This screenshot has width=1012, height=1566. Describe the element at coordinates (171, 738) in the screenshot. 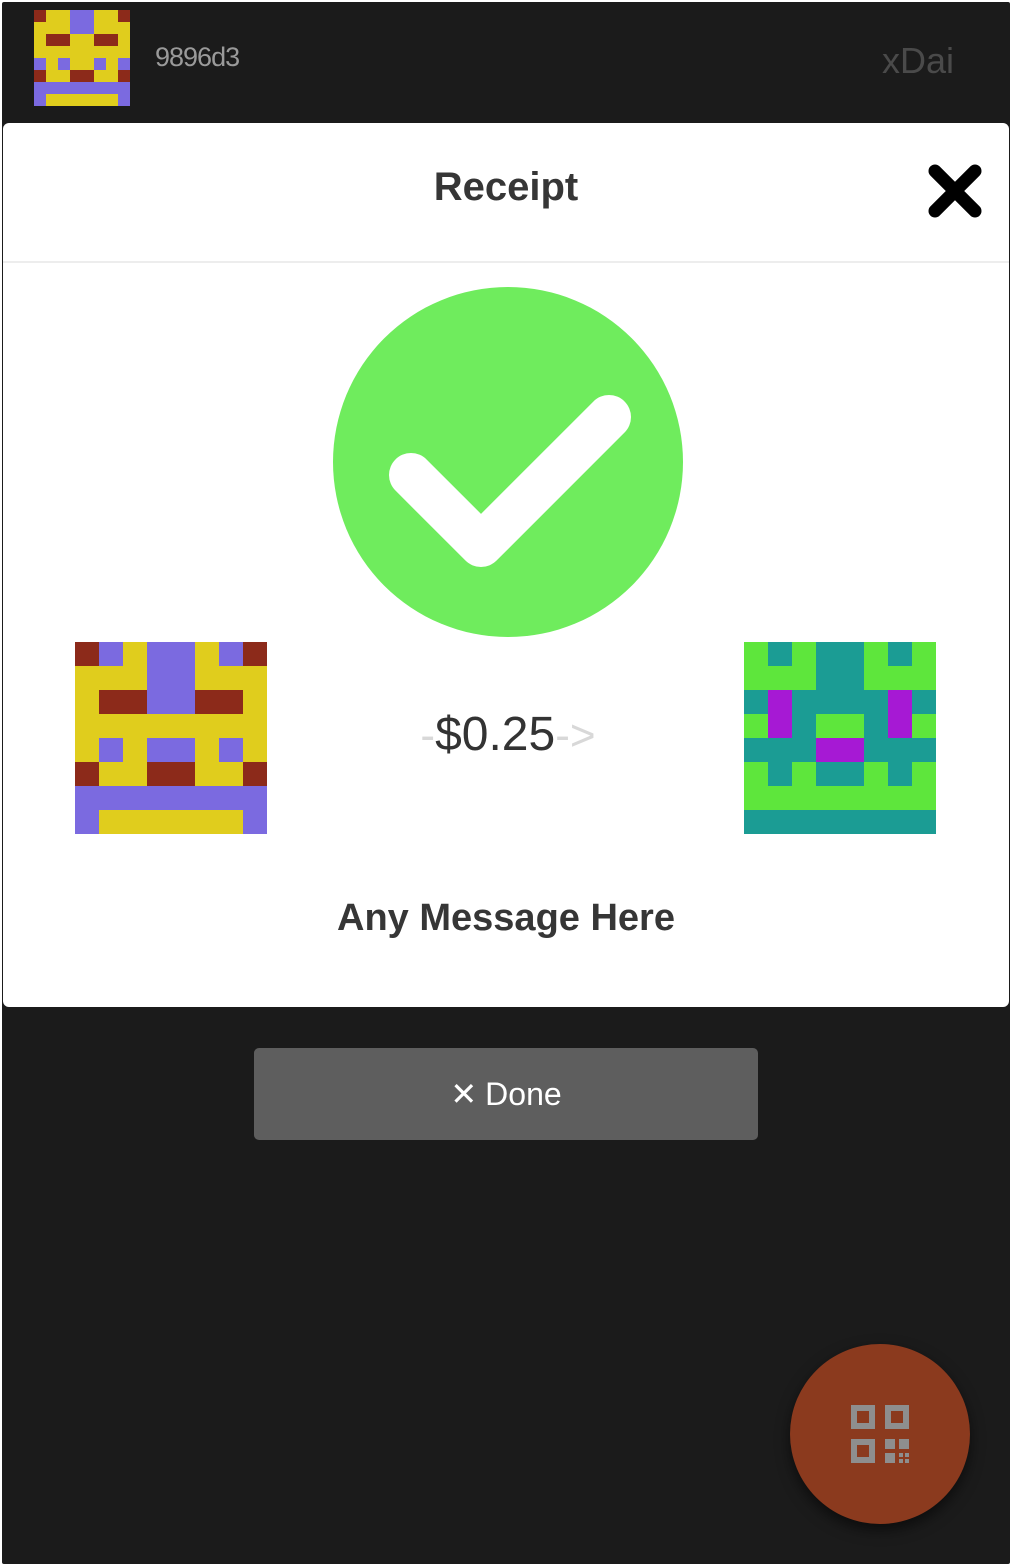

I see `sender-avatar` at that location.